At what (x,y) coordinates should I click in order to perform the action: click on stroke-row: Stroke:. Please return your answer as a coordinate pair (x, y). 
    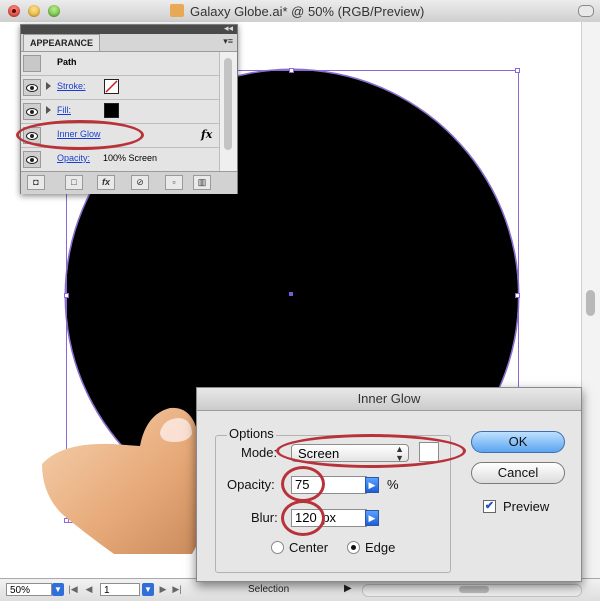
    Looking at the image, I should click on (120, 88).